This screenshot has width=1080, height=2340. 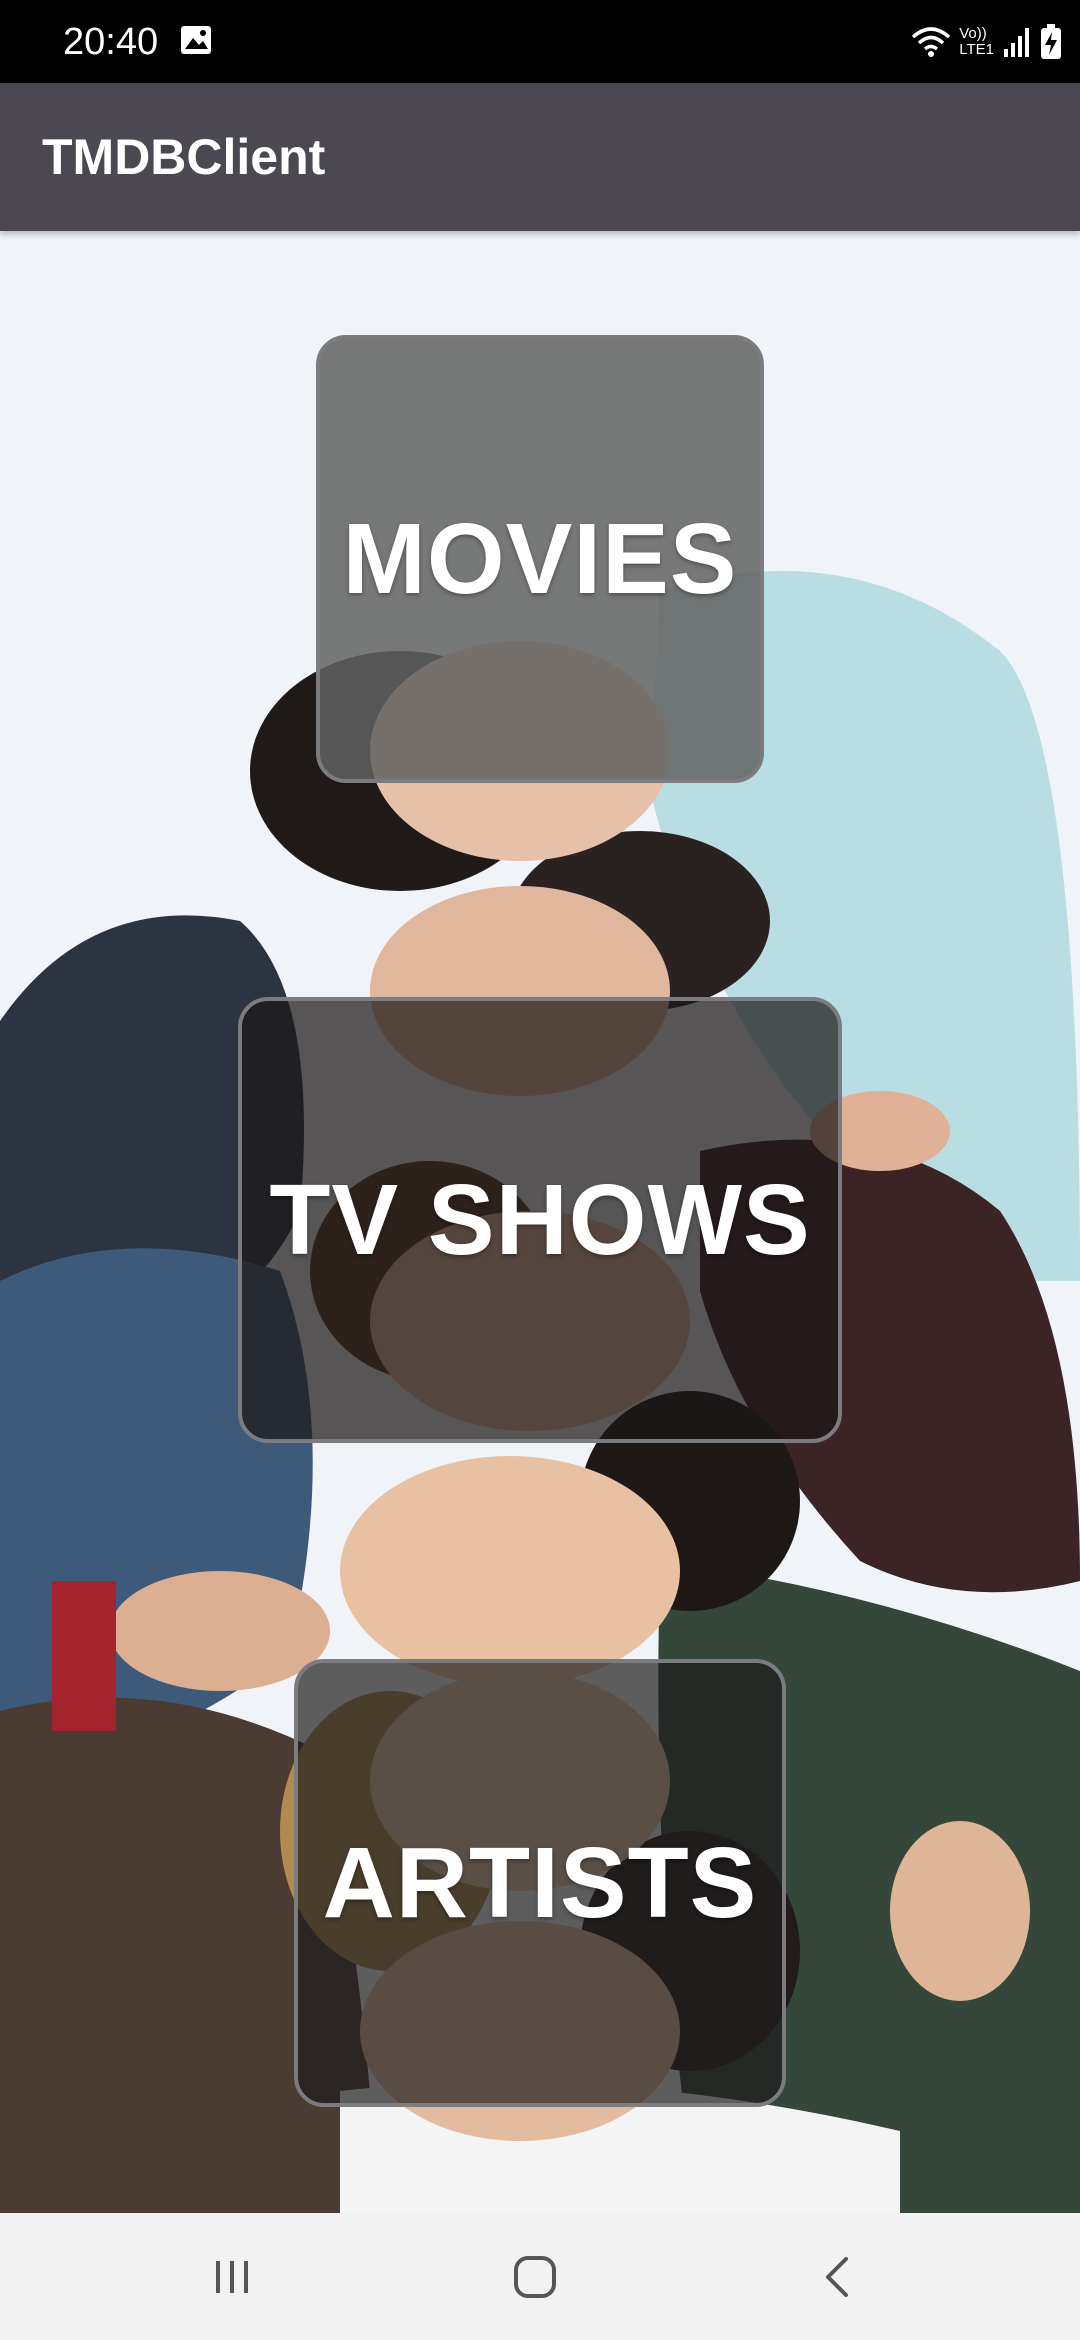 I want to click on movies-label: MOVIES, so click(x=540, y=558).